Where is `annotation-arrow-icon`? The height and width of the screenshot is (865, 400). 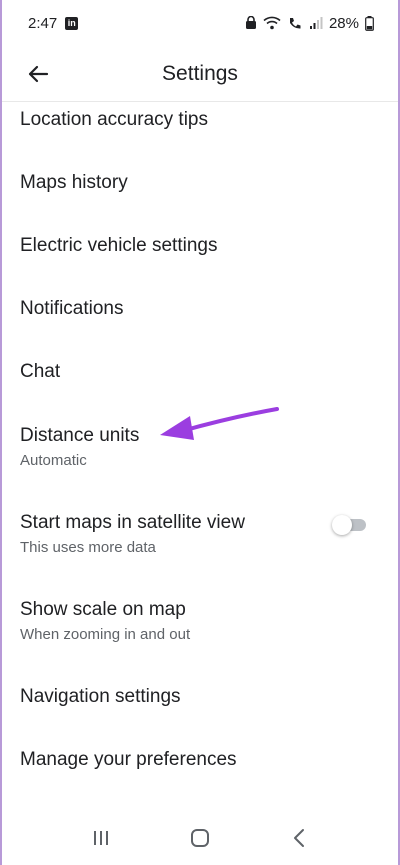
annotation-arrow-icon is located at coordinates (219, 423).